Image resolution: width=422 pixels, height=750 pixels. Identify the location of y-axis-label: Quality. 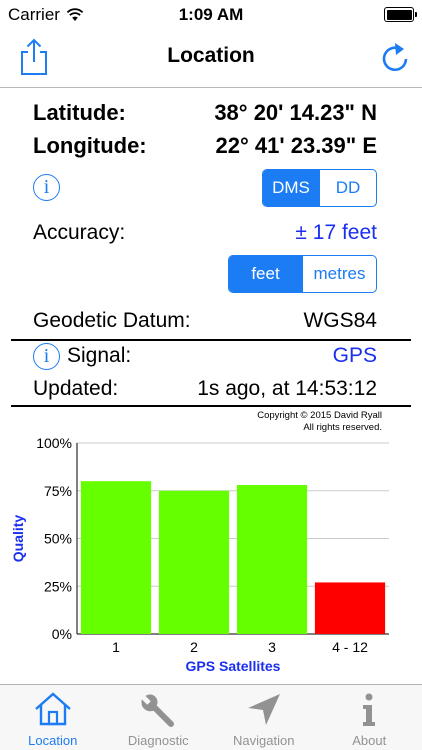
(18, 539).